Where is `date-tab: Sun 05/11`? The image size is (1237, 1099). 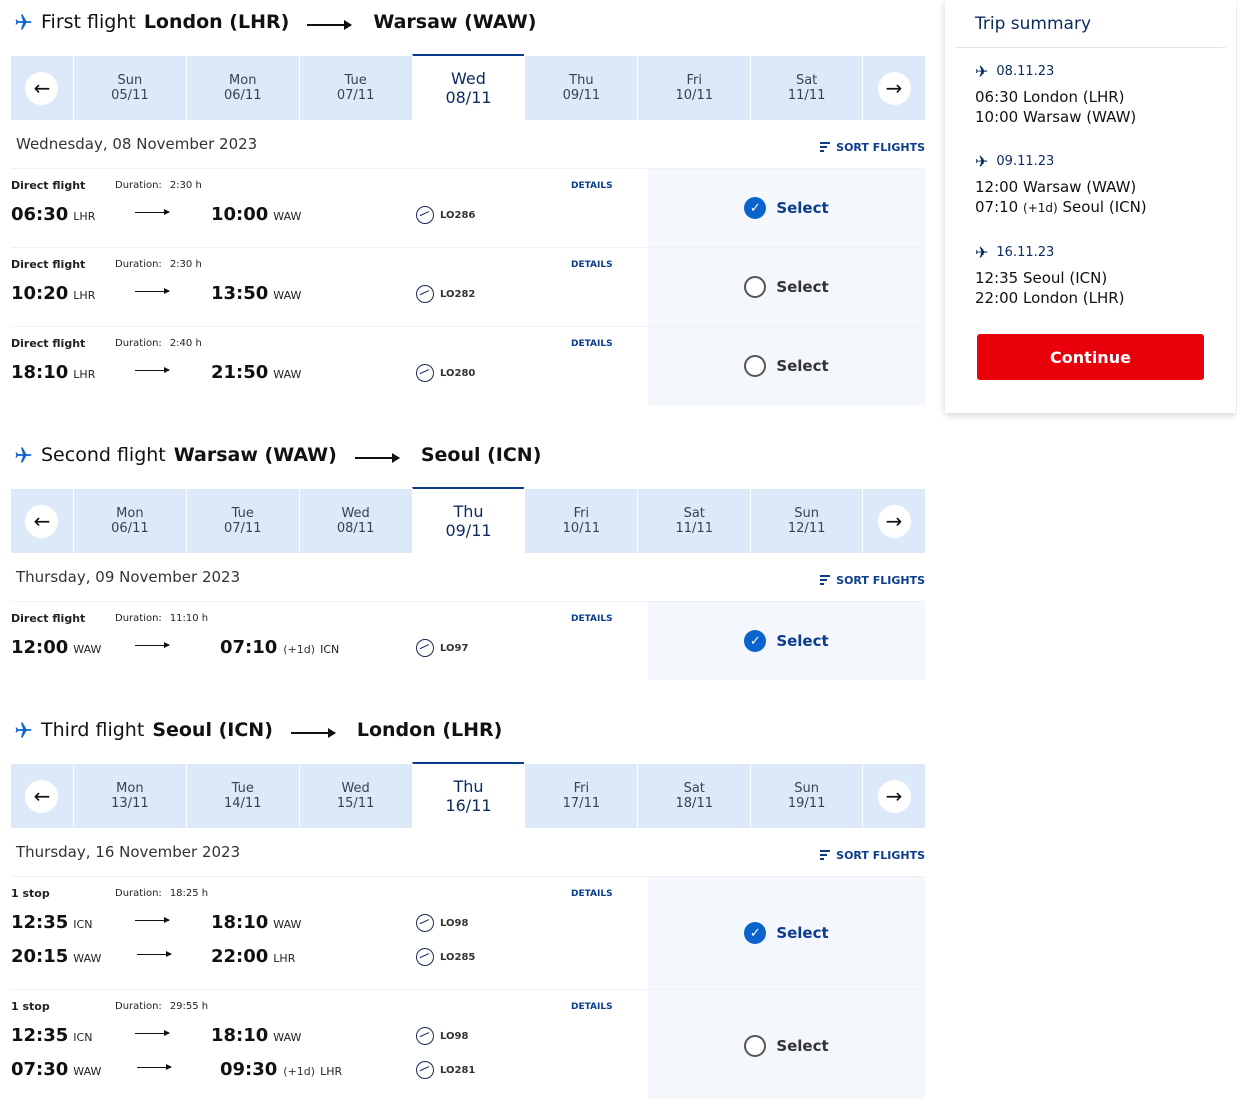
date-tab: Sun 05/11 is located at coordinates (129, 88).